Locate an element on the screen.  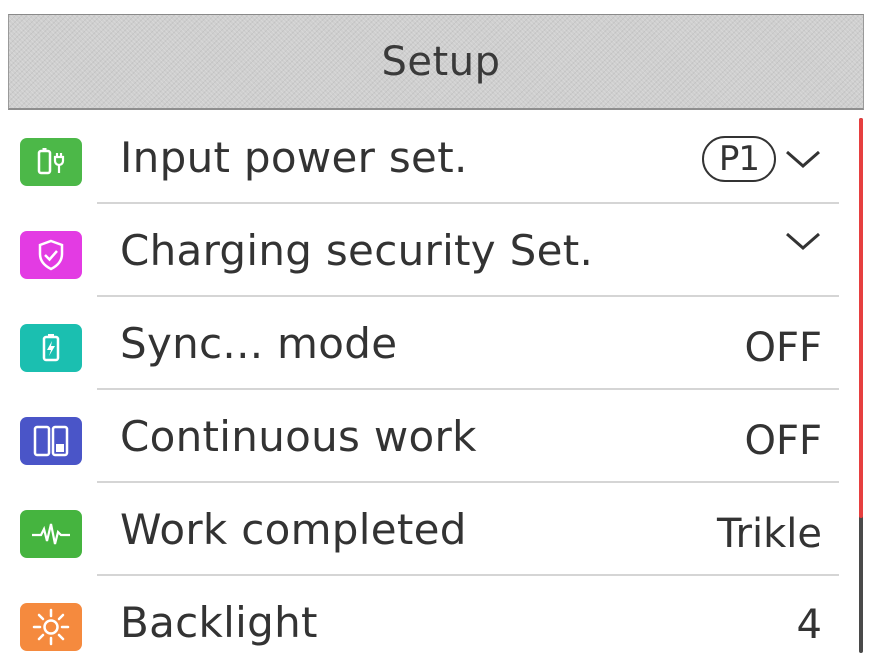
scrollbar-thumb is located at coordinates (861, 318).